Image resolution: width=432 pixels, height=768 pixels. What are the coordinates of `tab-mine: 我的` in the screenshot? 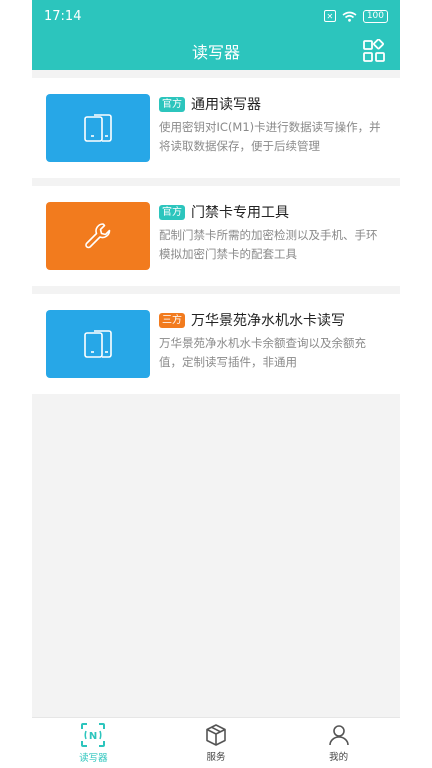 It's located at (338, 743).